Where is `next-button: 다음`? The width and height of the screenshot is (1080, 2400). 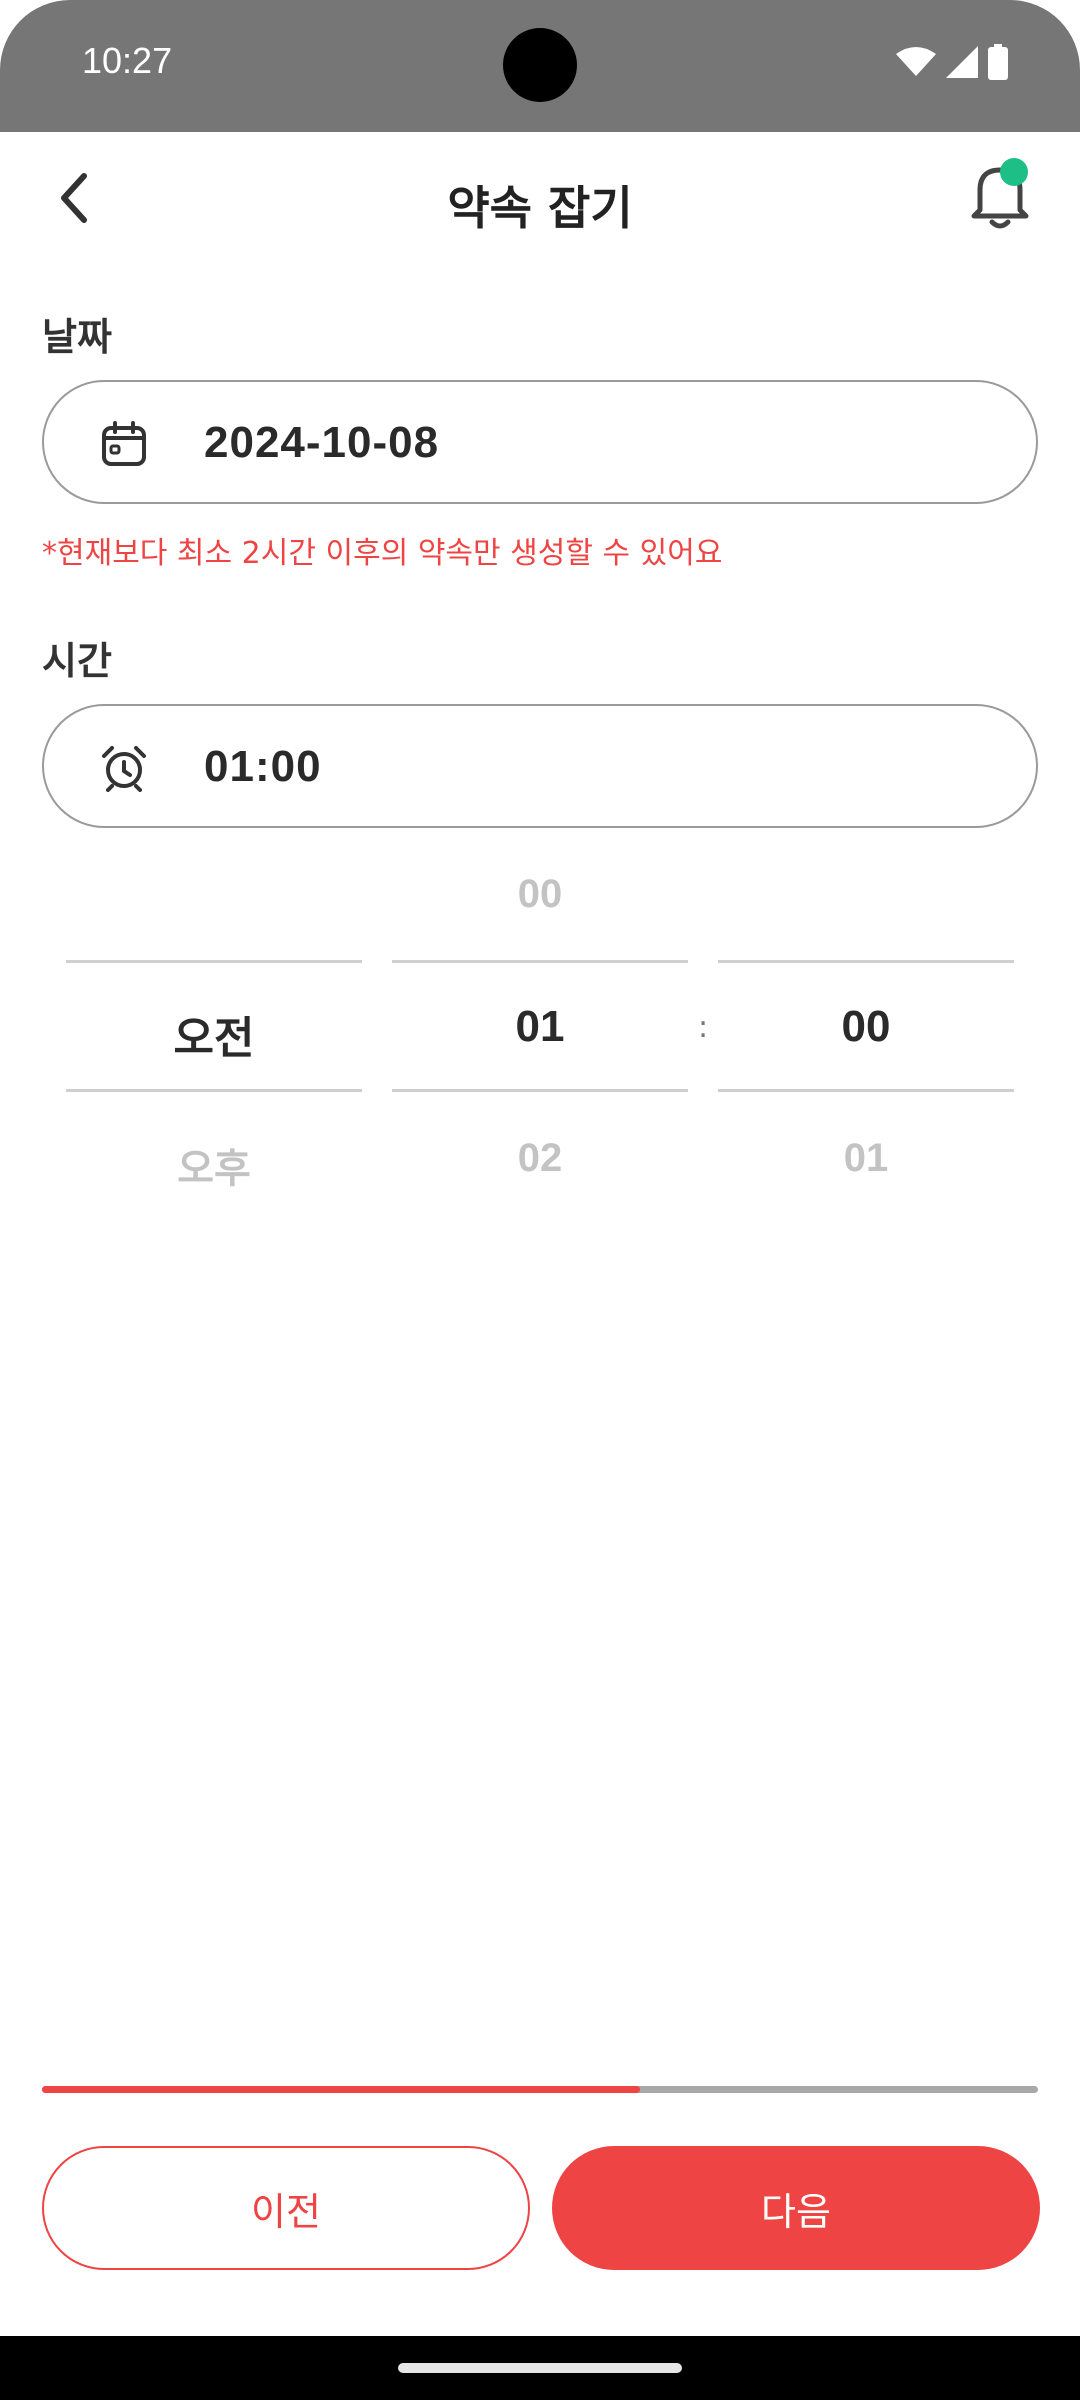
next-button: 다음 is located at coordinates (796, 2208).